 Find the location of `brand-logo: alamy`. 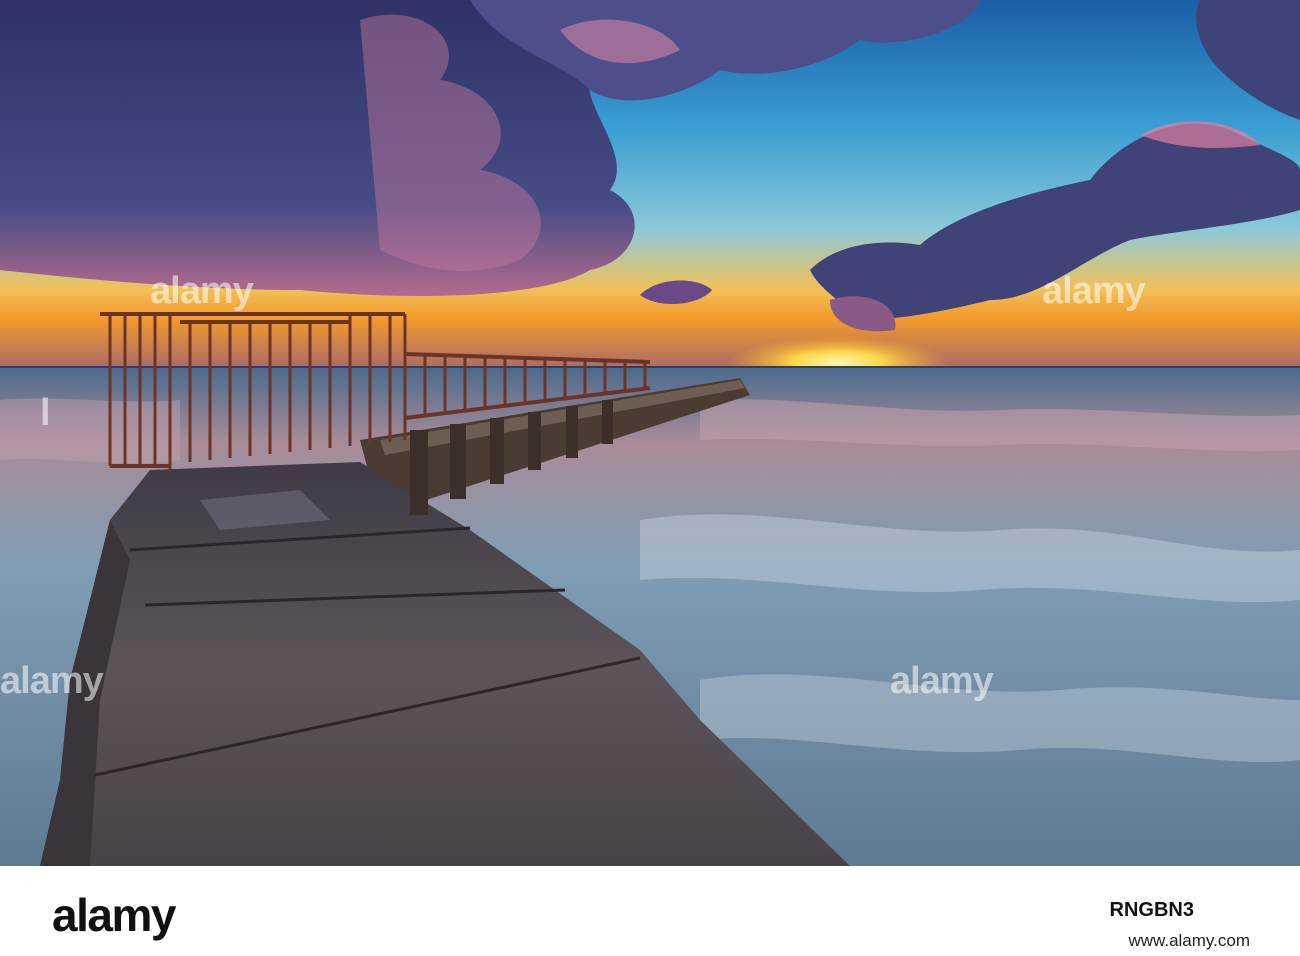

brand-logo: alamy is located at coordinates (114, 915).